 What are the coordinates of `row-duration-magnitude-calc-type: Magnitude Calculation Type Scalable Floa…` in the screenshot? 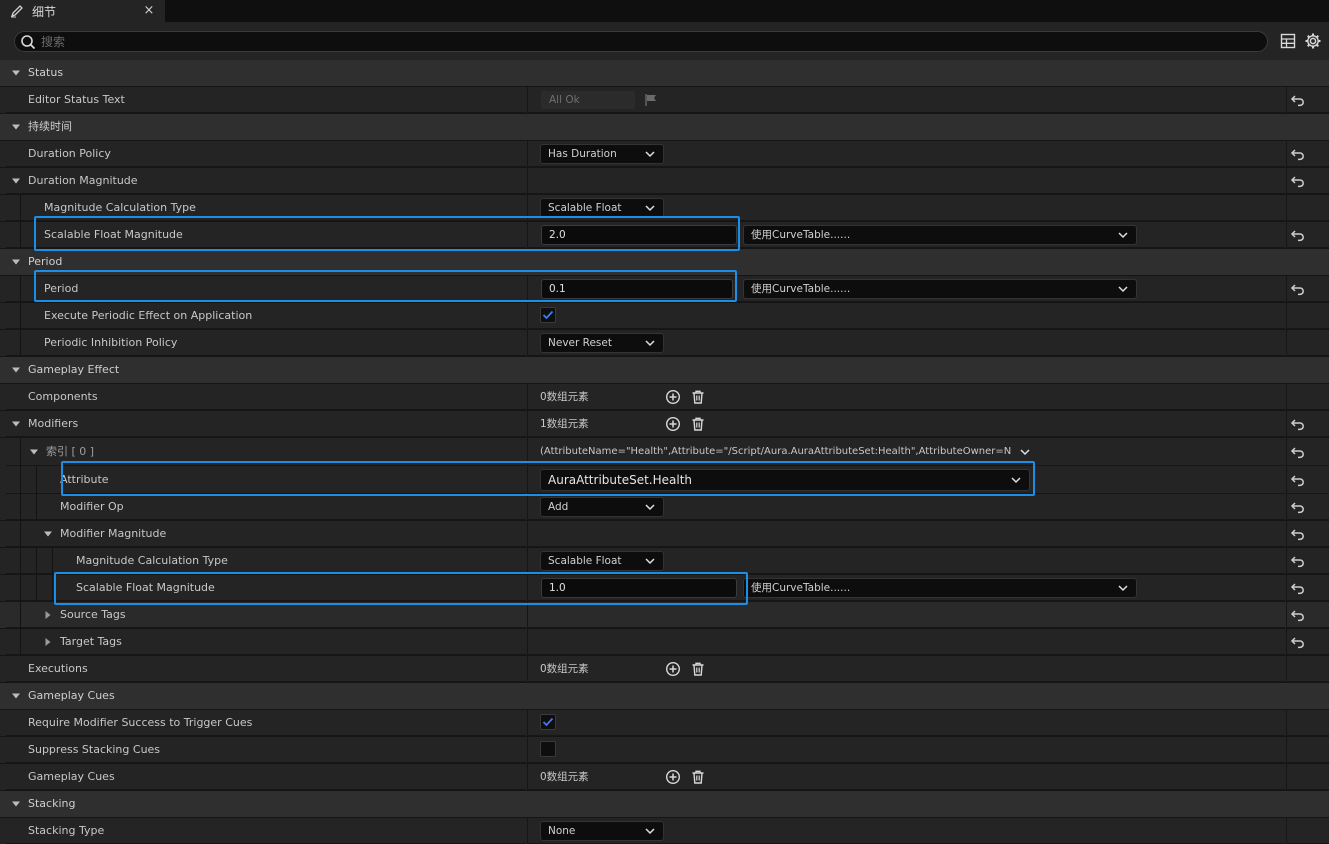 It's located at (664, 208).